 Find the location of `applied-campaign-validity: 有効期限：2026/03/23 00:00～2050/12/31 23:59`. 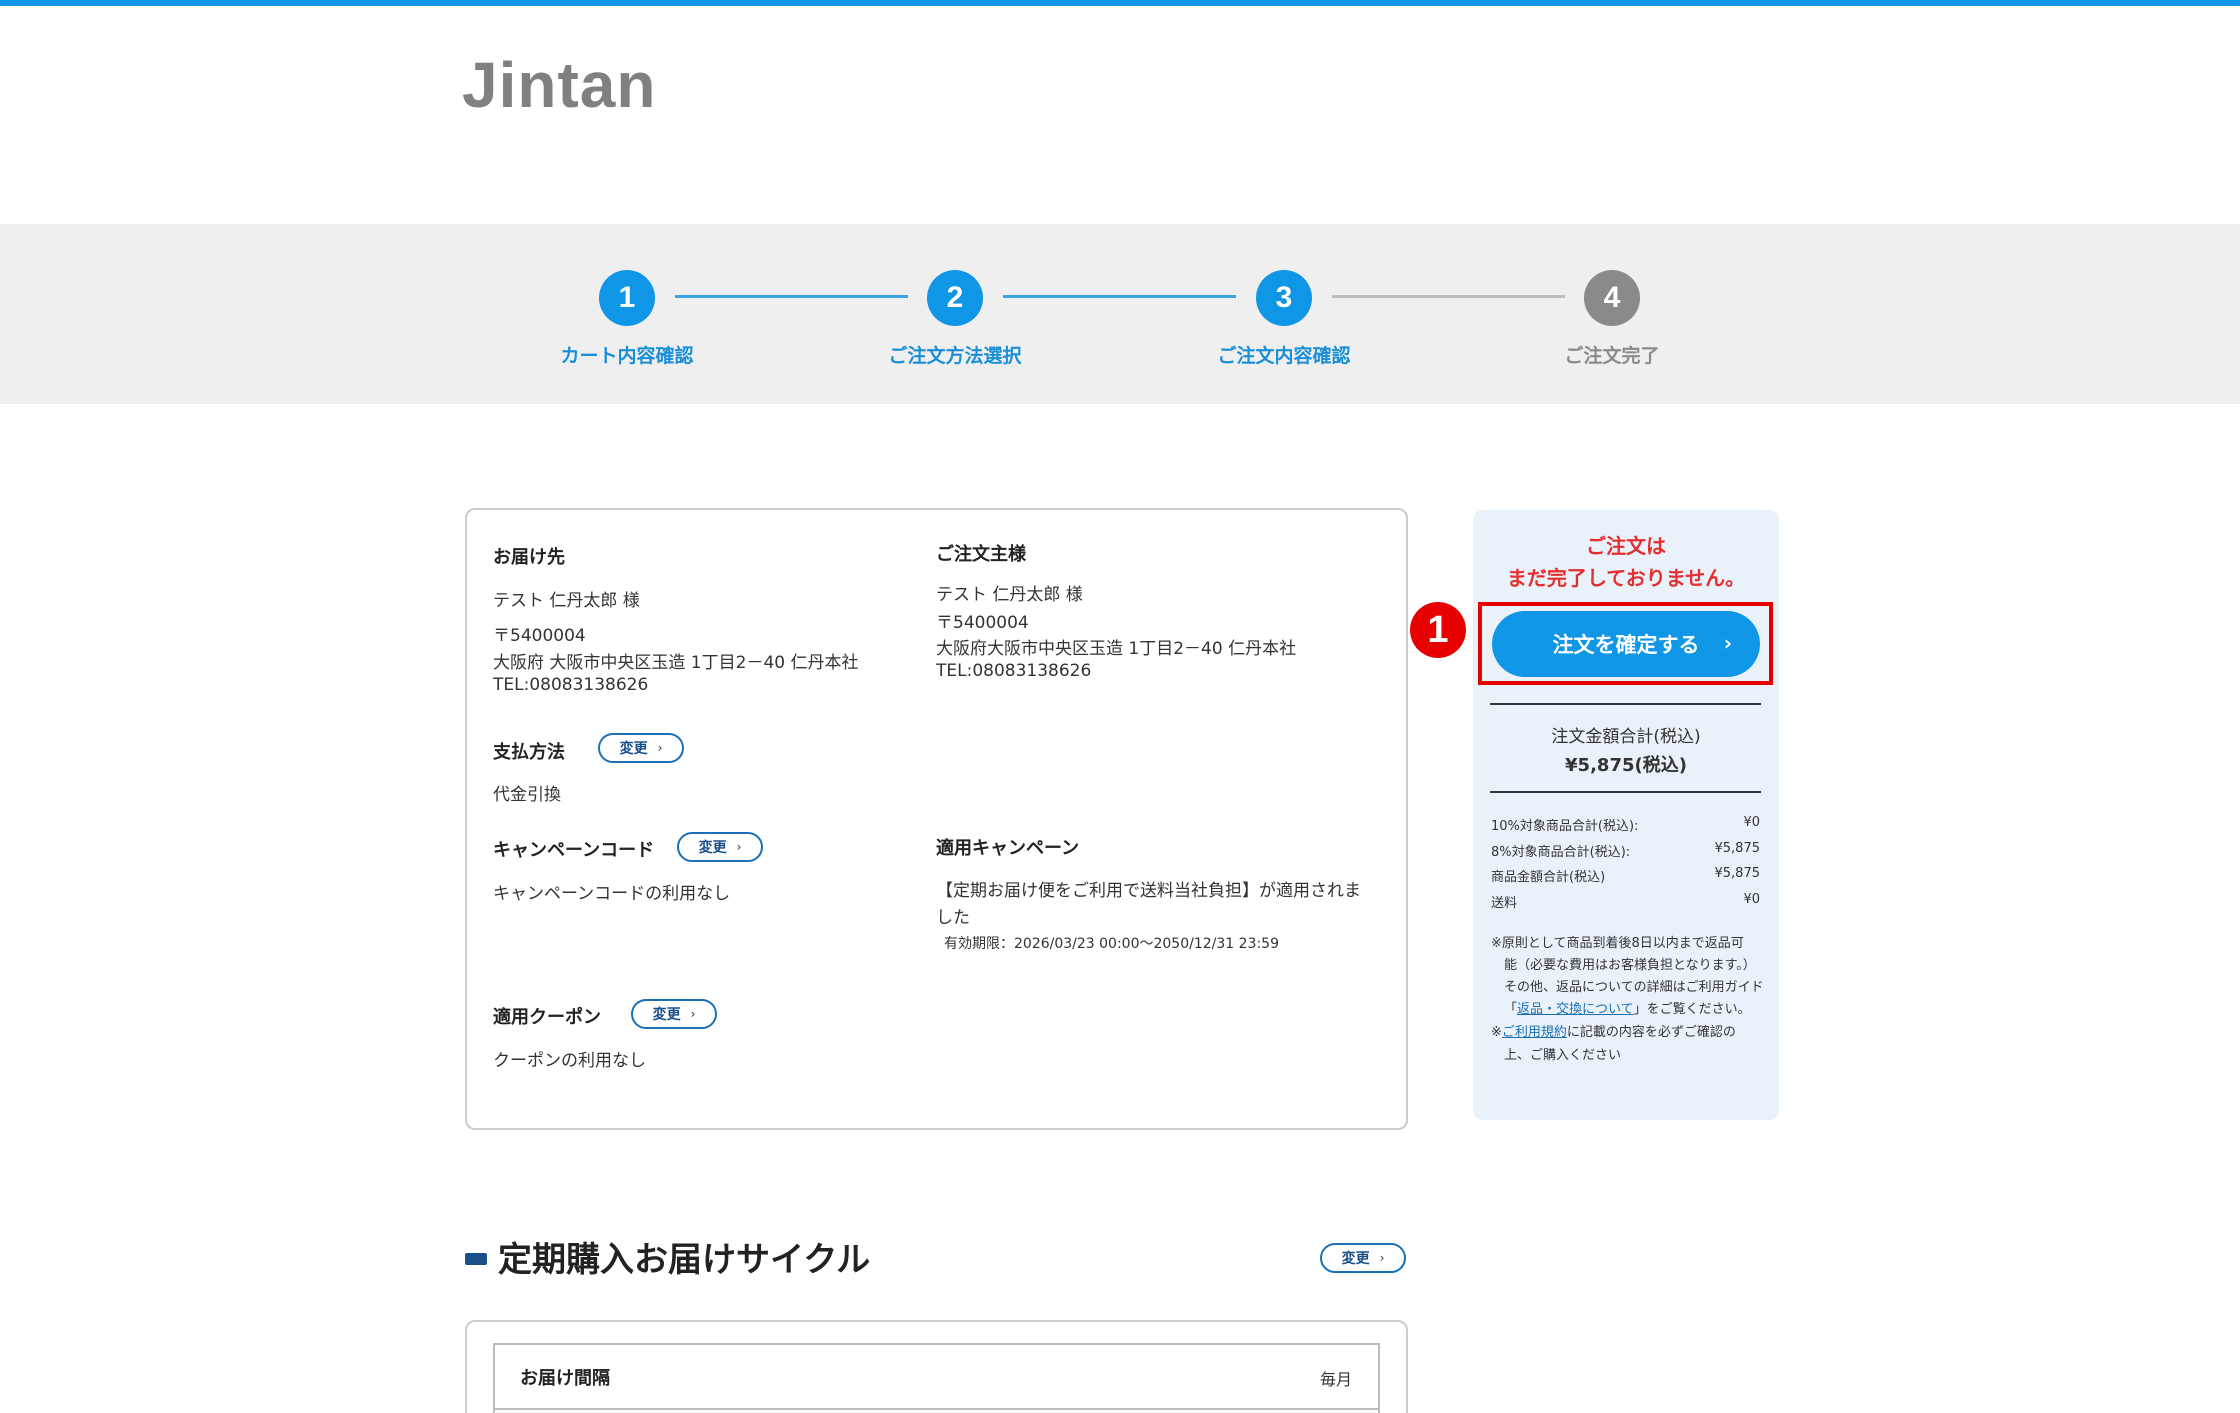

applied-campaign-validity: 有効期限：2026/03/23 00:00～2050/12/31 23:59 is located at coordinates (1111, 944).